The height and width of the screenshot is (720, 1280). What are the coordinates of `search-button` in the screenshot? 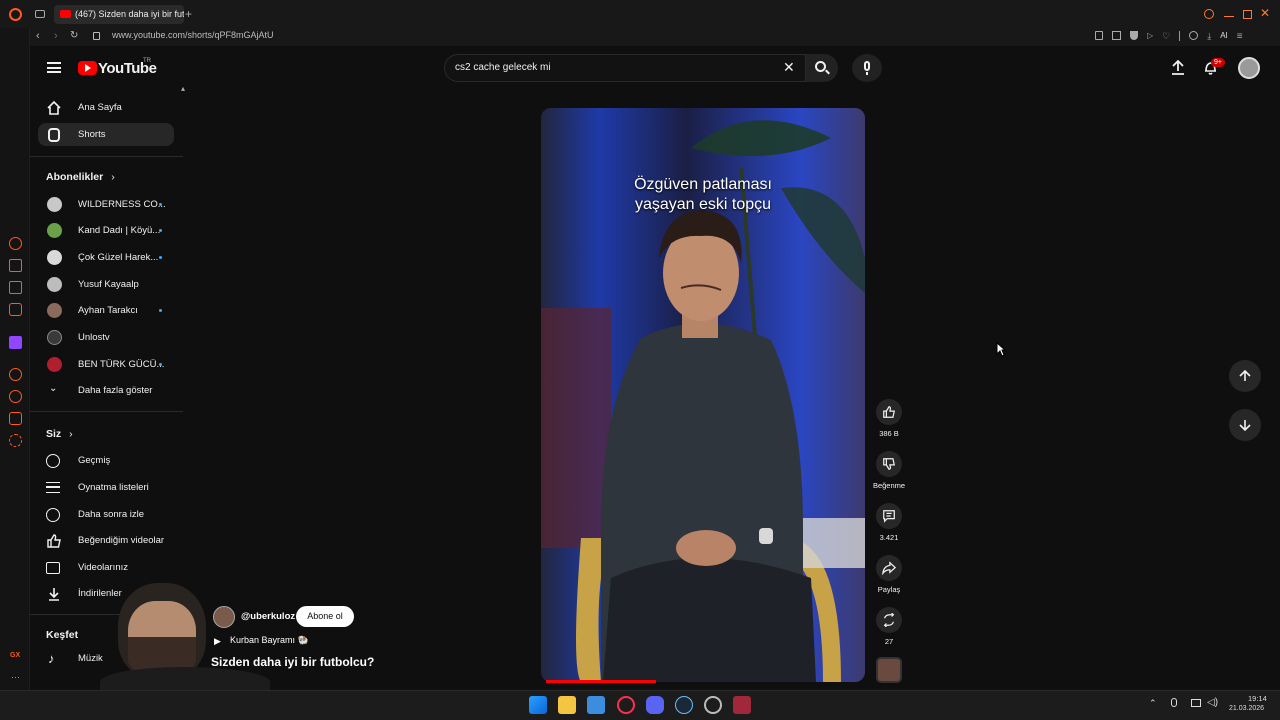 It's located at (822, 68).